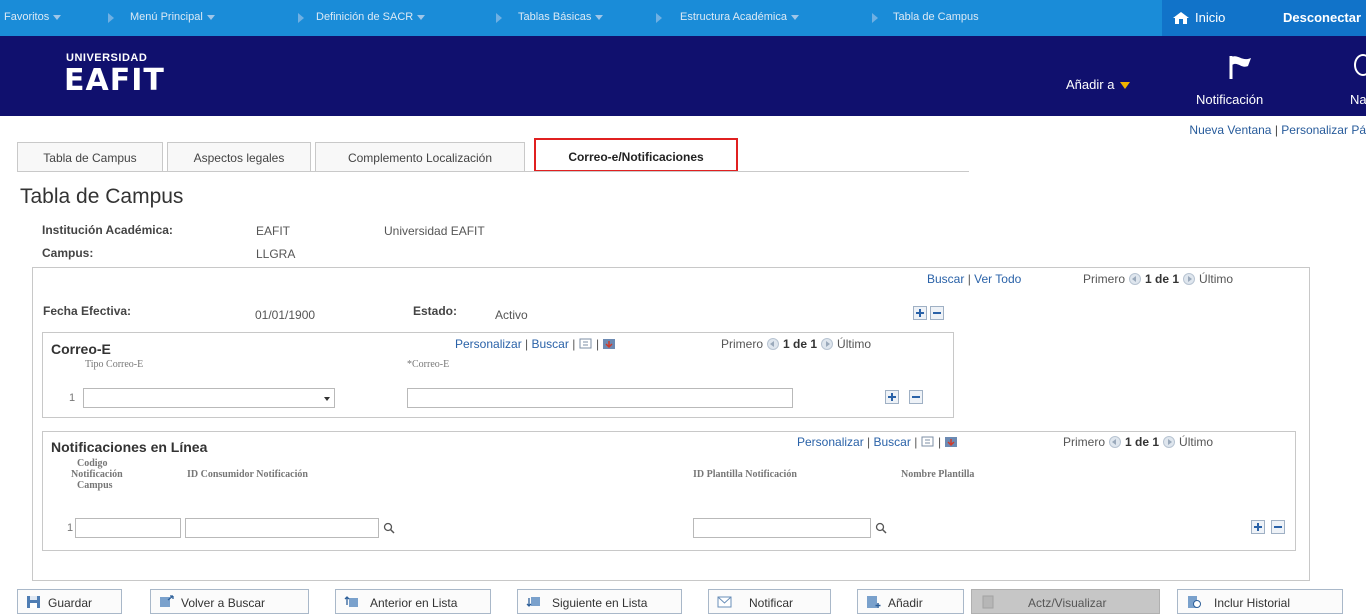  What do you see at coordinates (327, 399) in the screenshot?
I see `dropdown-arrow-icon` at bounding box center [327, 399].